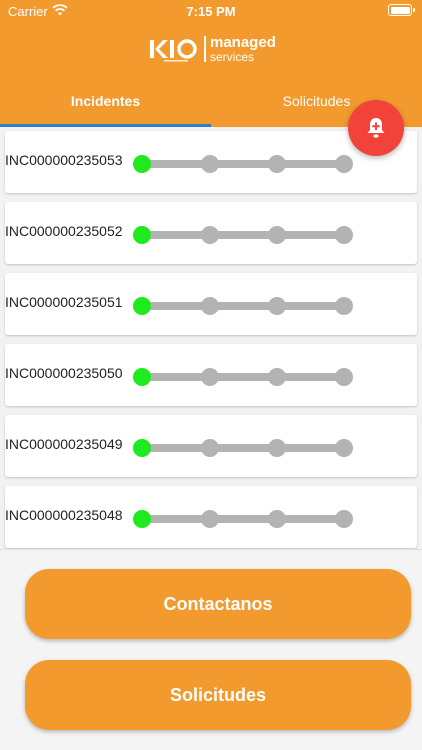  Describe the element at coordinates (232, 57) in the screenshot. I see `logo-text-services: services` at that location.